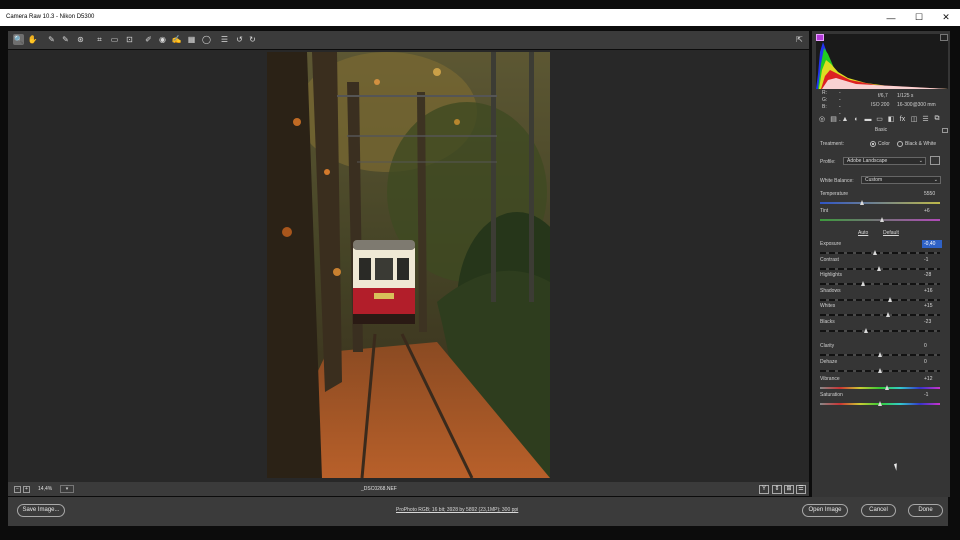 The image size is (960, 540). What do you see at coordinates (891, 17) in the screenshot?
I see `minimize-button: —` at bounding box center [891, 17].